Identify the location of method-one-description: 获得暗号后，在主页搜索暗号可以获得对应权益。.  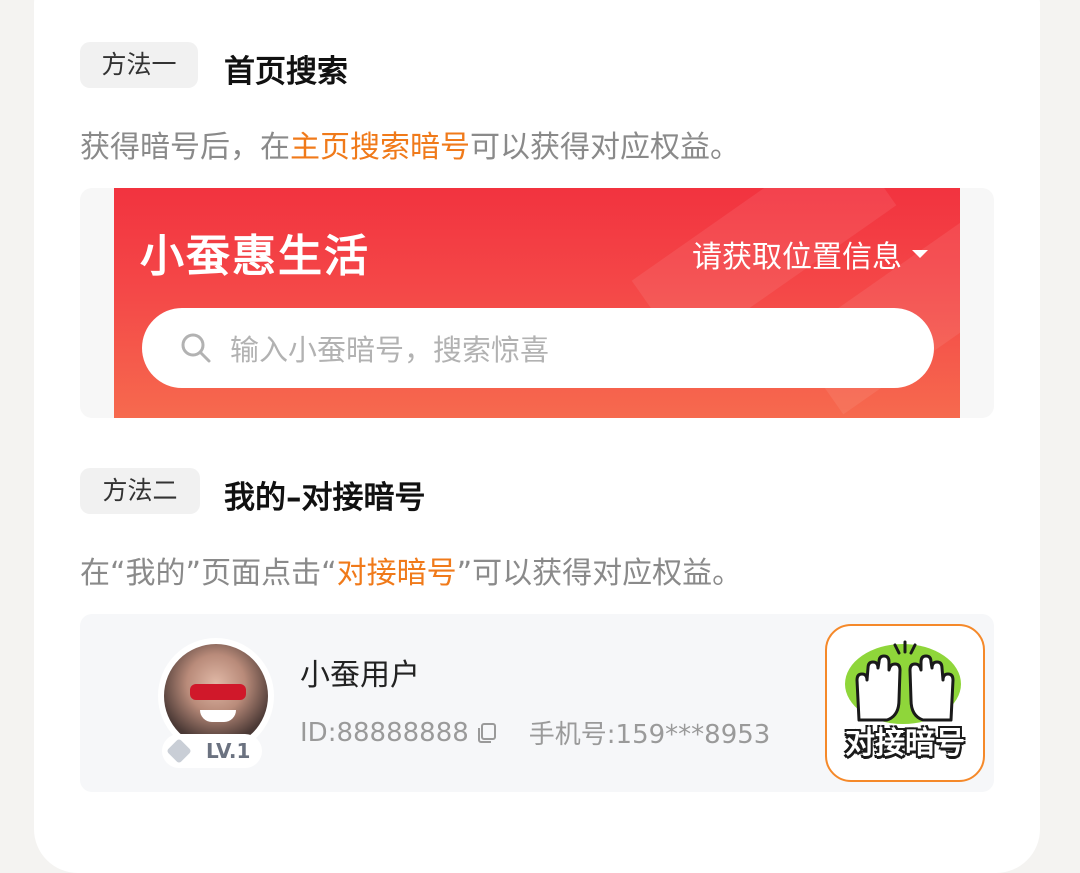
(410, 144).